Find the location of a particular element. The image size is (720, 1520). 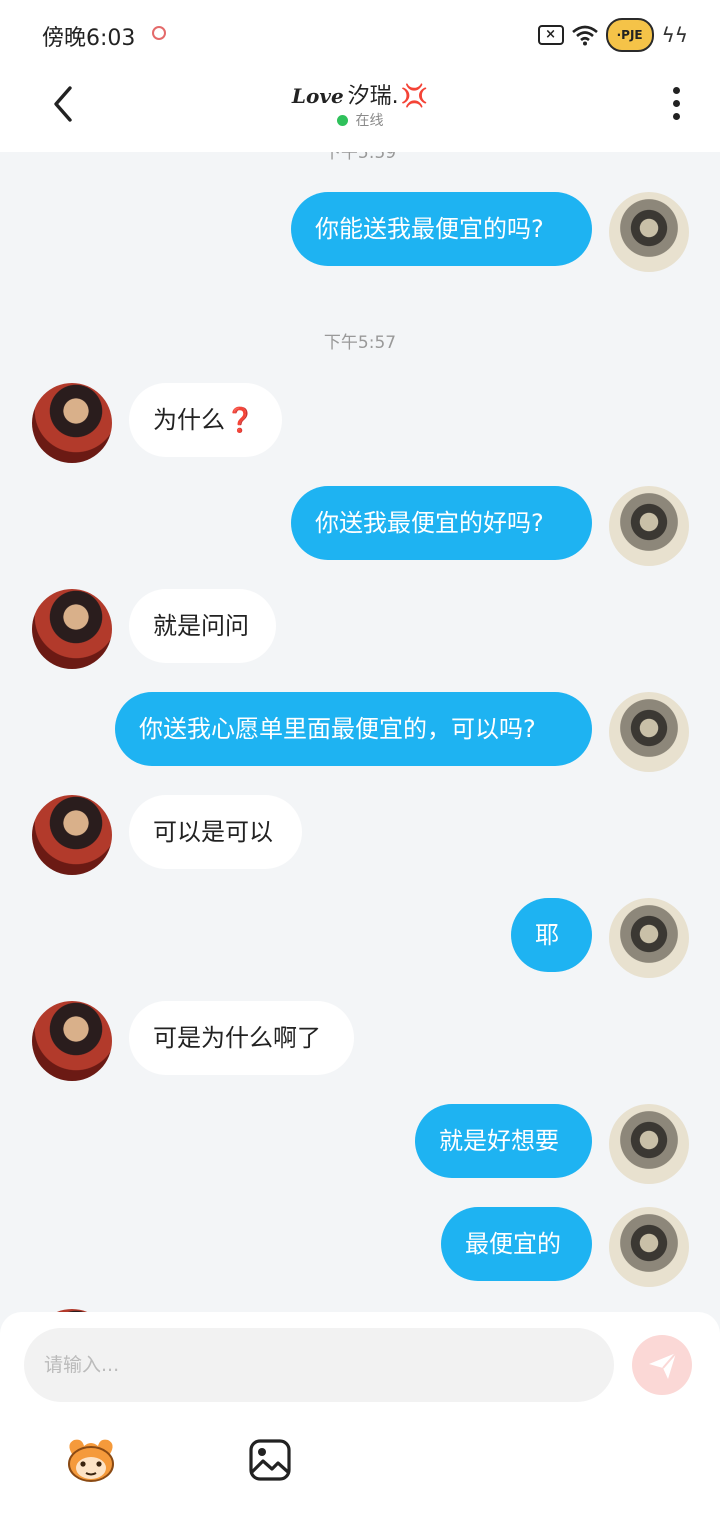

message-bubble-incoming: 就是问问 is located at coordinates (202, 626).